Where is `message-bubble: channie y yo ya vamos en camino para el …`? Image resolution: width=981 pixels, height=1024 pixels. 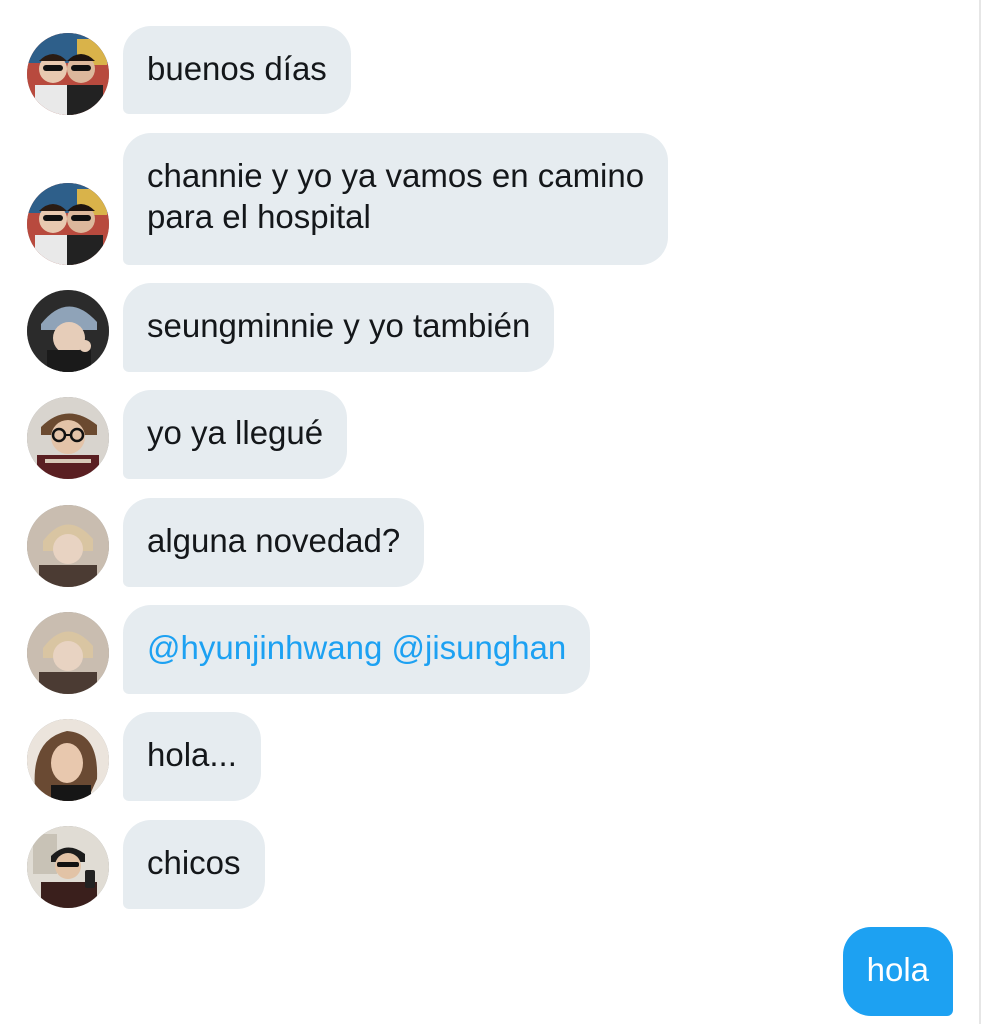 message-bubble: channie y yo ya vamos en camino para el … is located at coordinates (396, 199).